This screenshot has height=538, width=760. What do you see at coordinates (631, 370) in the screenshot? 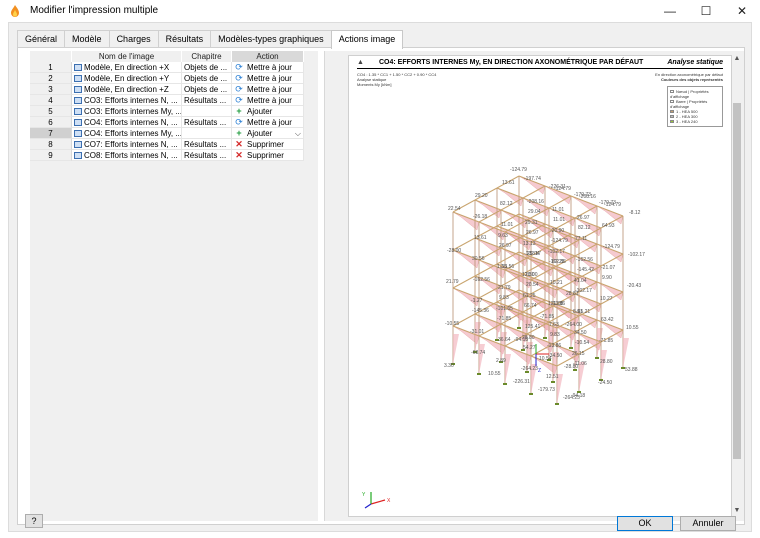
I see `value-label: 53.88` at bounding box center [631, 370].